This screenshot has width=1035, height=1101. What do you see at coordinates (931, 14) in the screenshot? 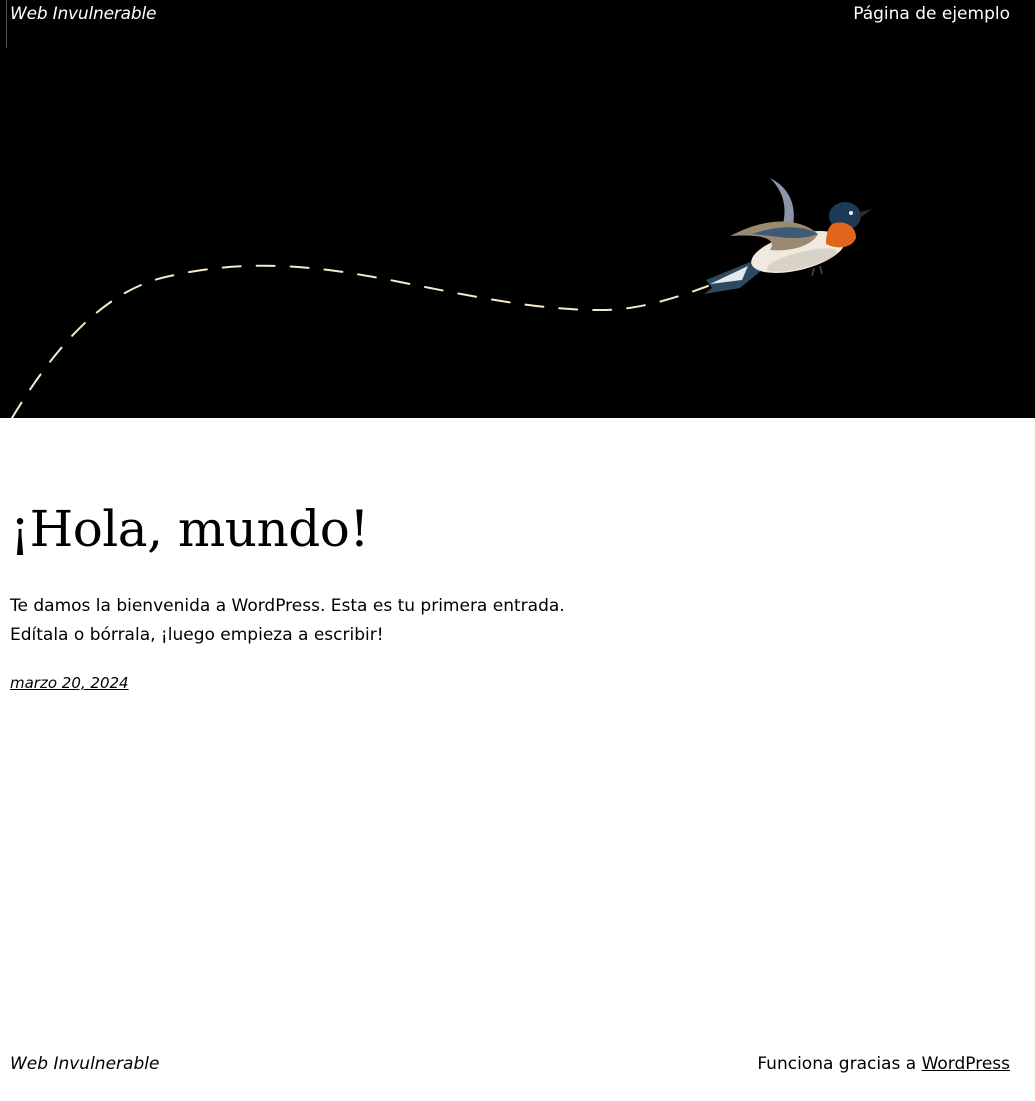
I see `nav-item-sample-page: Página de ejemplo` at bounding box center [931, 14].